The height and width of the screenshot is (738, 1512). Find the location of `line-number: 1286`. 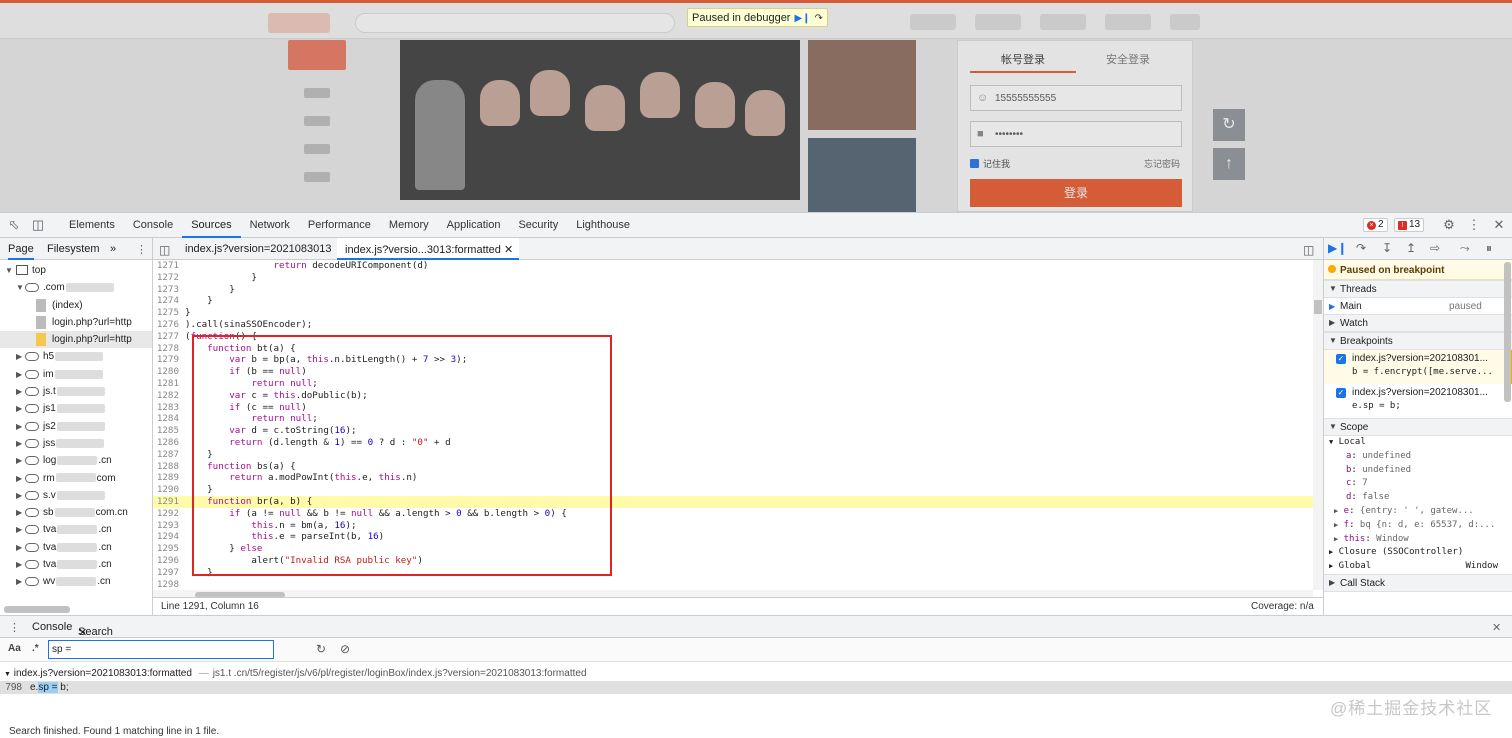

line-number: 1286 is located at coordinates (169, 443).